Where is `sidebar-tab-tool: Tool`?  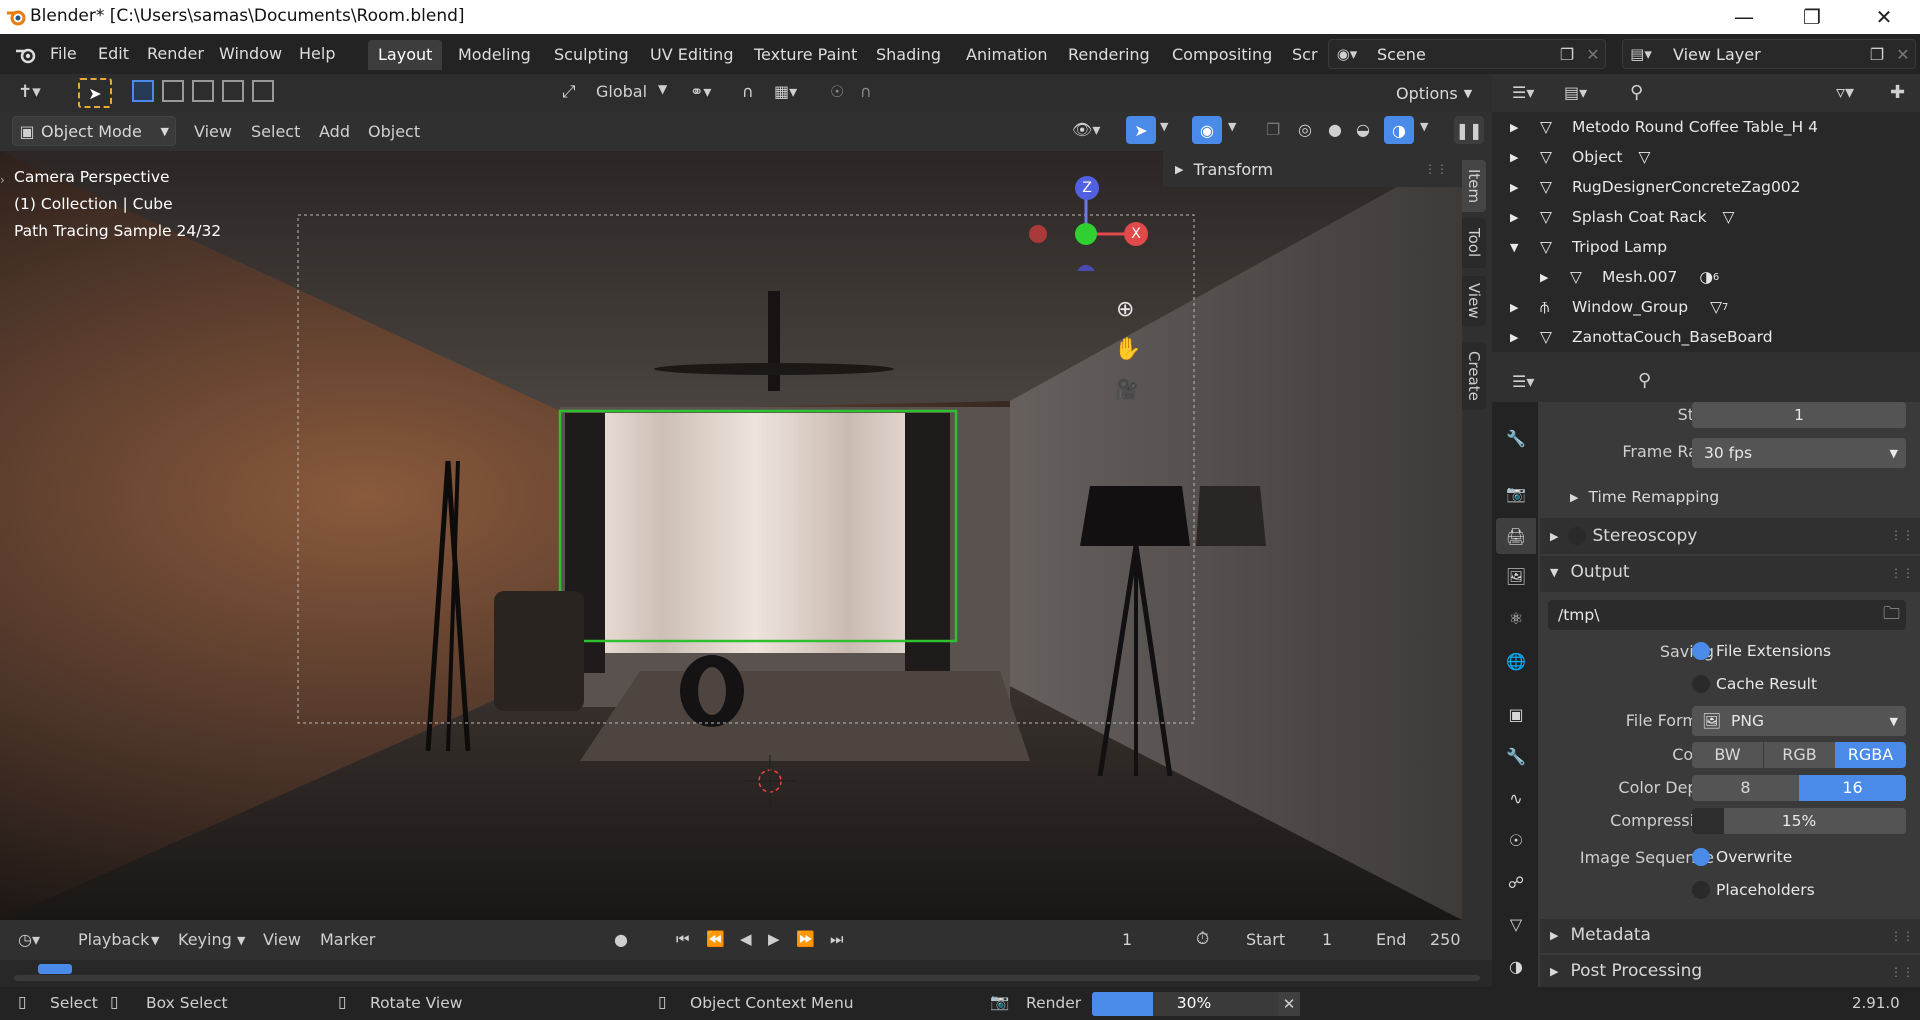
sidebar-tab-tool: Tool is located at coordinates (1474, 243).